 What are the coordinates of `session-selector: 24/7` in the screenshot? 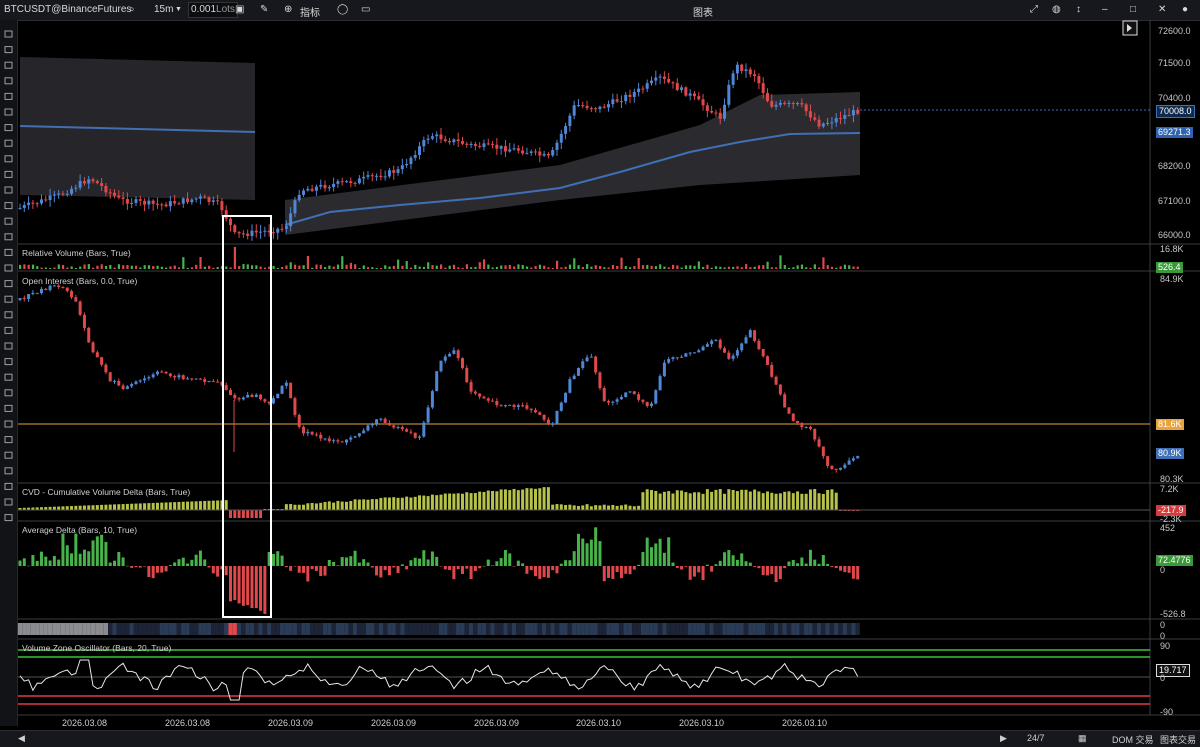 It's located at (1036, 738).